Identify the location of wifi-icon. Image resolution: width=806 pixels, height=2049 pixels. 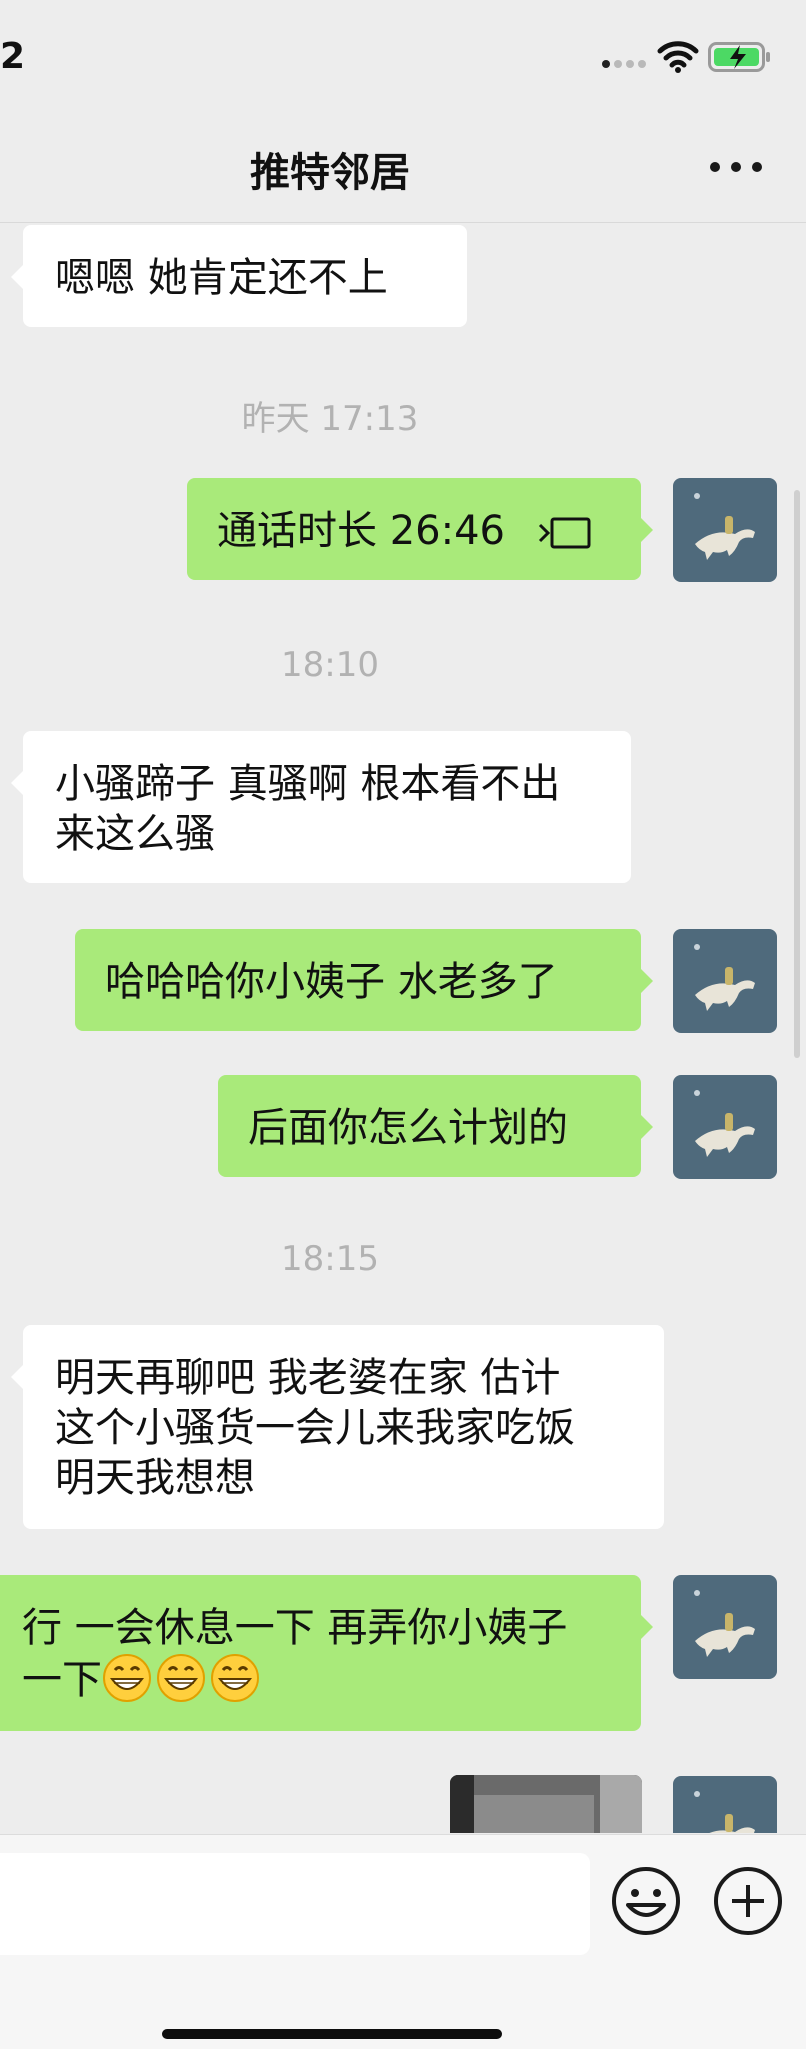
(678, 57).